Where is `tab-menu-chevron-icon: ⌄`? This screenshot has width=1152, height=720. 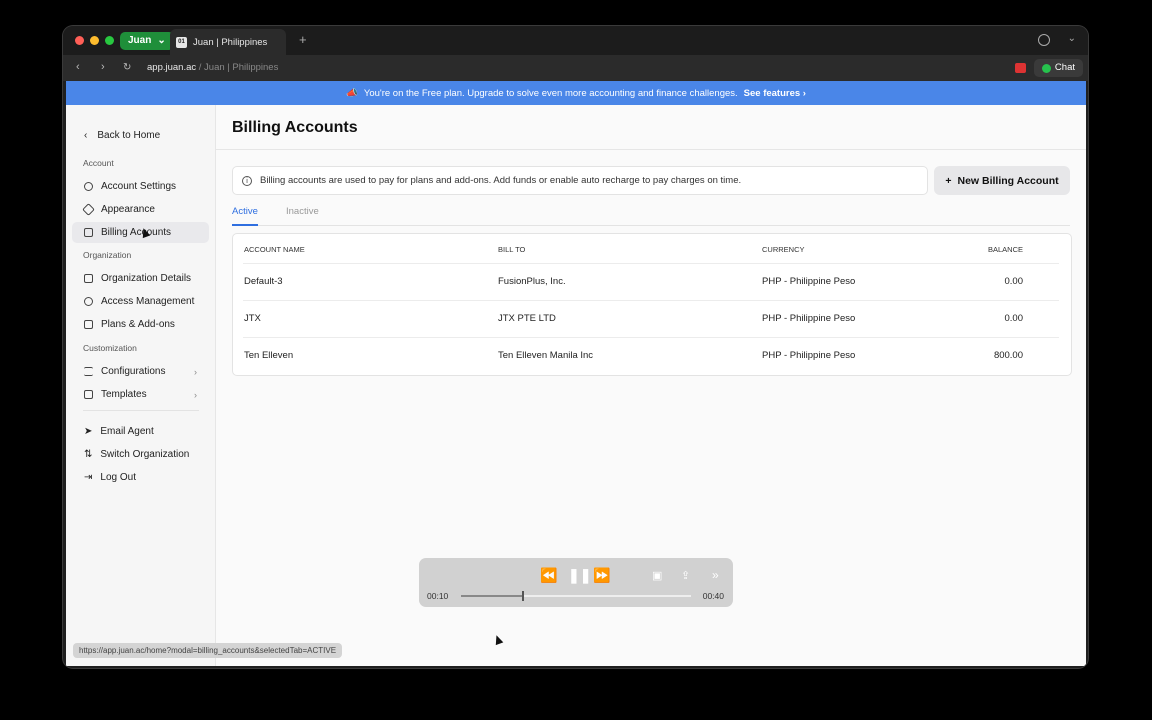 tab-menu-chevron-icon: ⌄ is located at coordinates (1072, 38).